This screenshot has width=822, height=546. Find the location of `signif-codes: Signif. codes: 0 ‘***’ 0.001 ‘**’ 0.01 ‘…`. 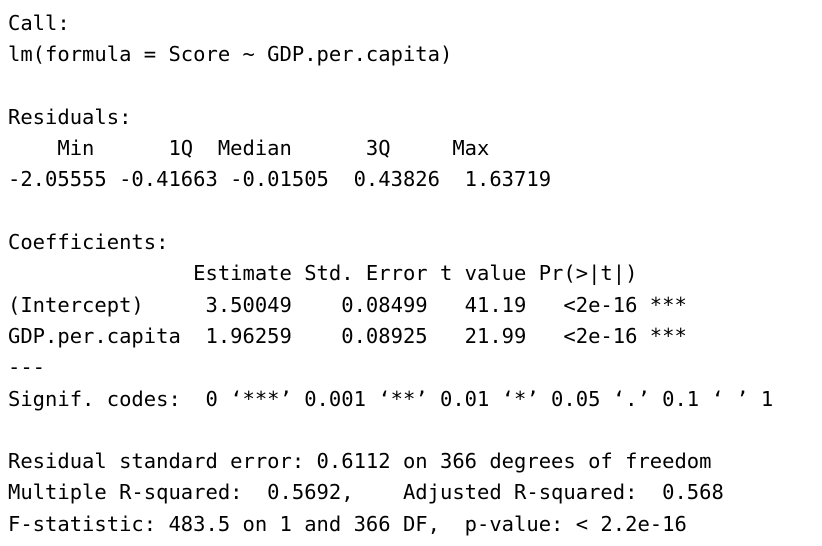

signif-codes: Signif. codes: 0 ‘***’ 0.001 ‘**’ 0.01 ‘… is located at coordinates (391, 398).